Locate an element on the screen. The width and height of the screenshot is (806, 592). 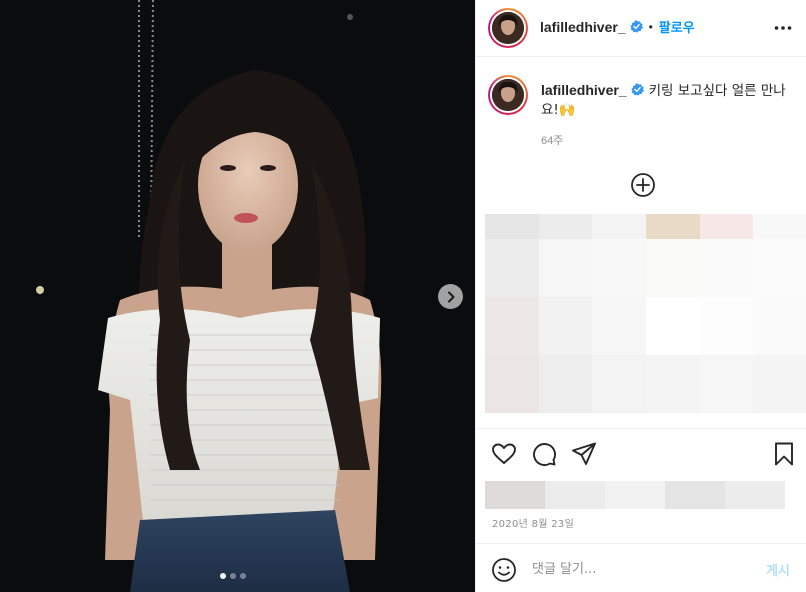
post-header: lafilledhiver_ • 팔로우 is located at coordinates (641, 28).